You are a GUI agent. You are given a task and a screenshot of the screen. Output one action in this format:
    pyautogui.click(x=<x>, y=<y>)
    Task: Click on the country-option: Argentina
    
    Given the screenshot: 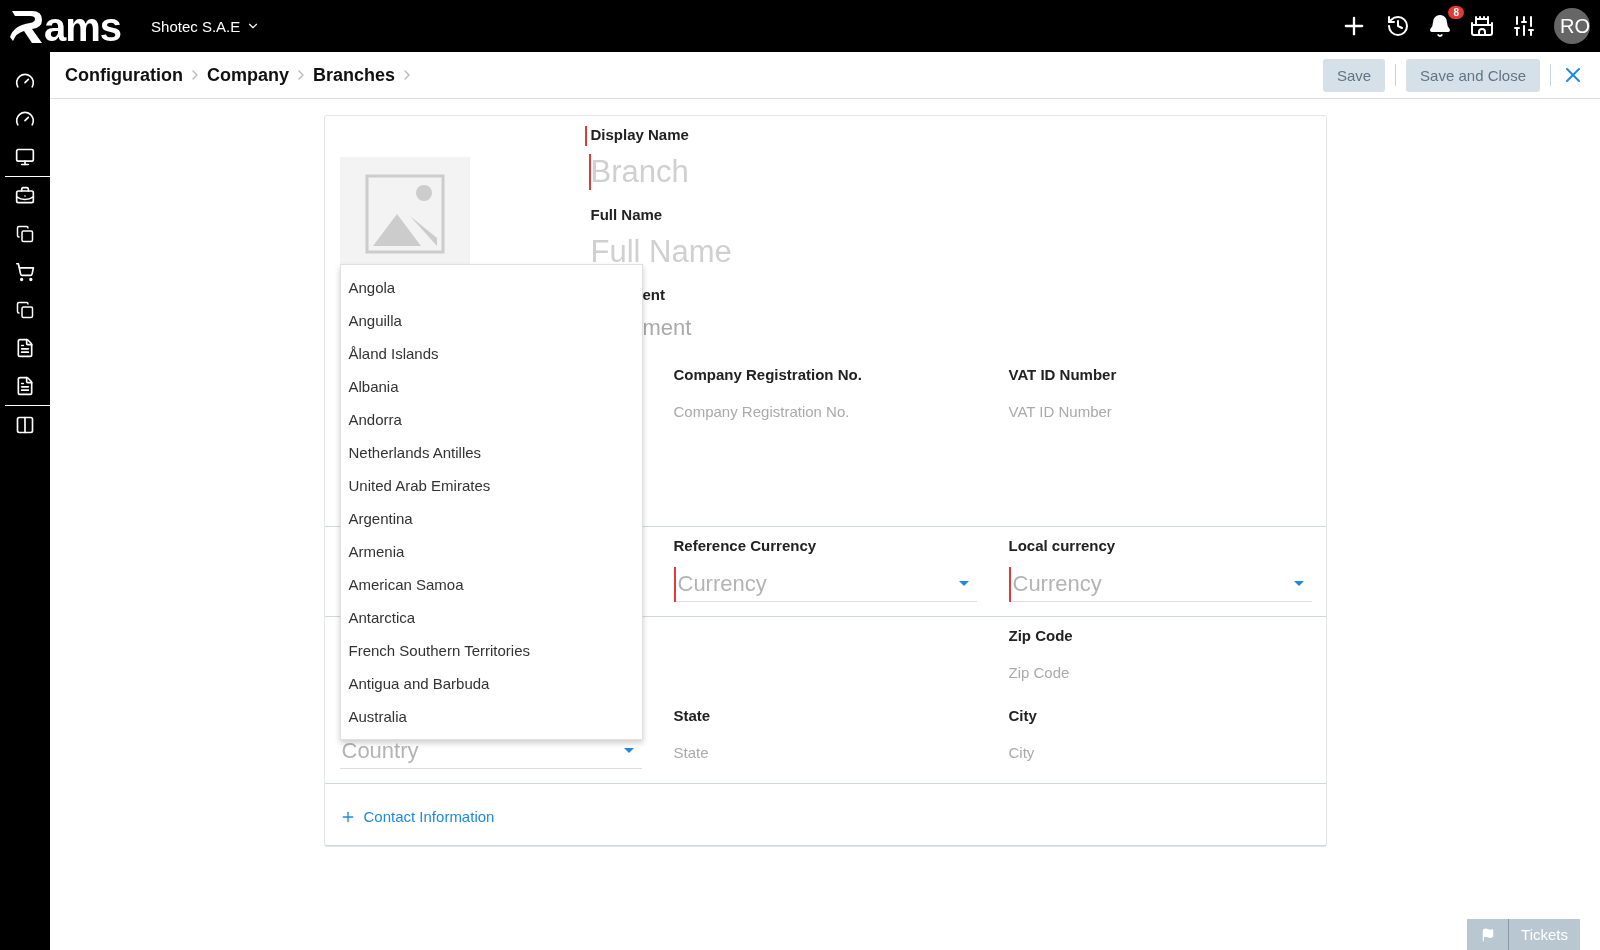 What is the action you would take?
    pyautogui.click(x=491, y=518)
    